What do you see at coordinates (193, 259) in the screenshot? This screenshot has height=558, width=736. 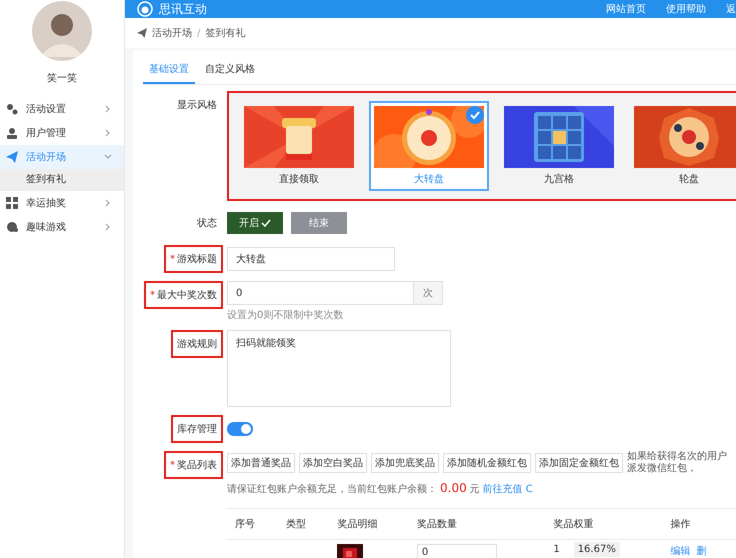 I see `field-label: * 游戏标题` at bounding box center [193, 259].